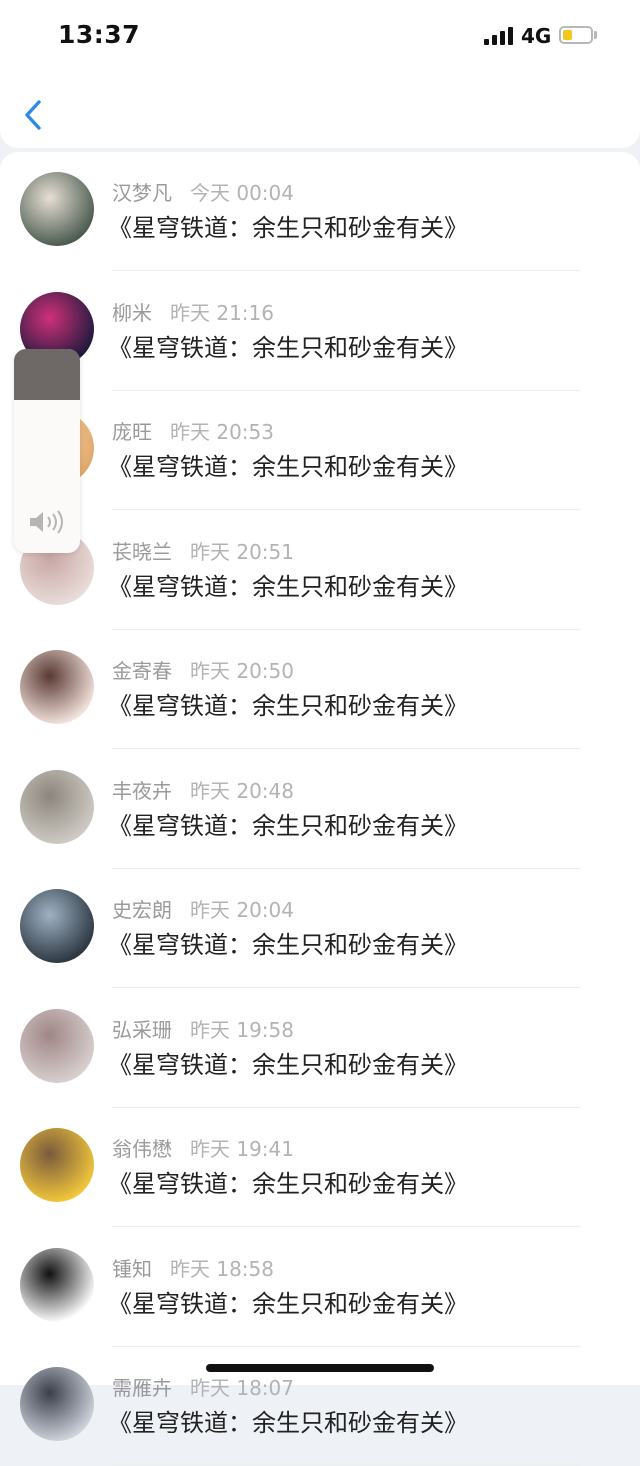  What do you see at coordinates (142, 671) in the screenshot?
I see `sender-name: 金寄春` at bounding box center [142, 671].